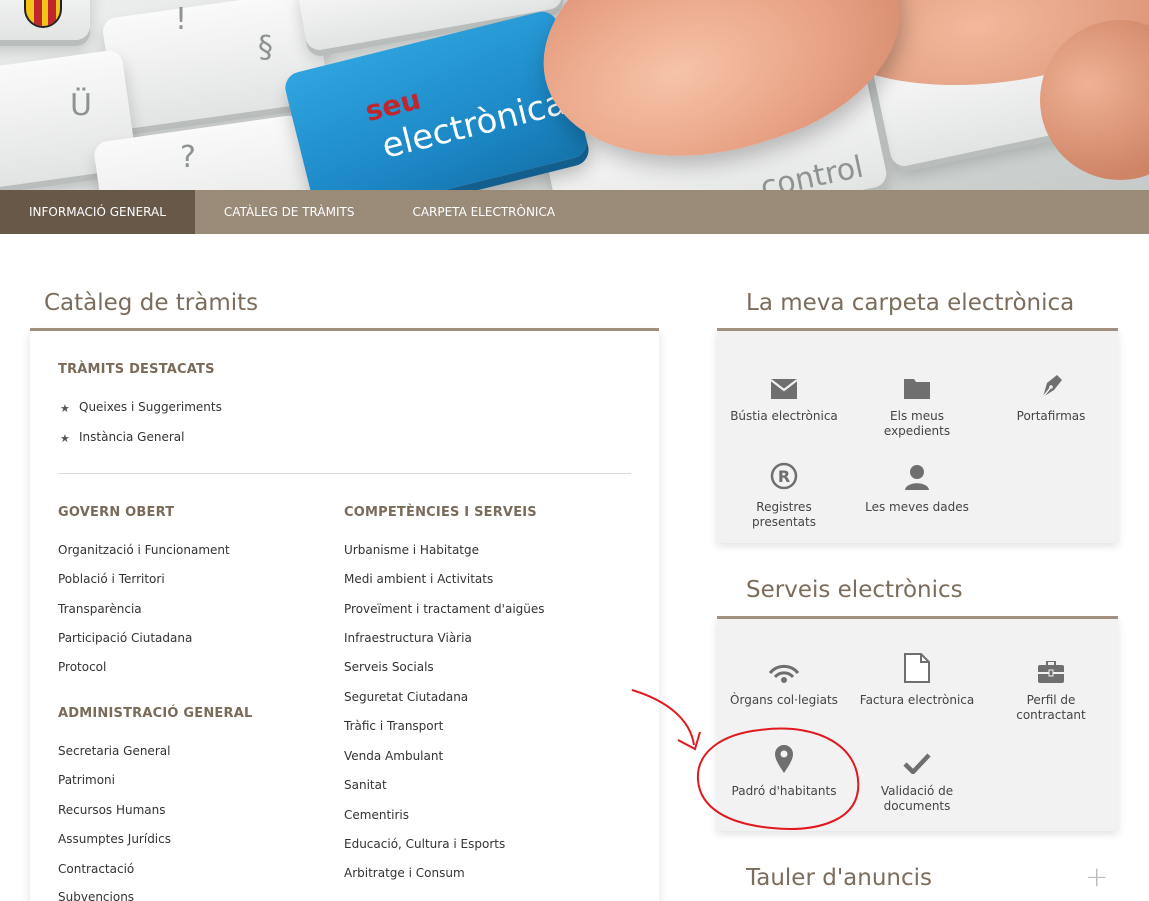  Describe the element at coordinates (96, 895) in the screenshot. I see `admin-link: Subvencions` at that location.